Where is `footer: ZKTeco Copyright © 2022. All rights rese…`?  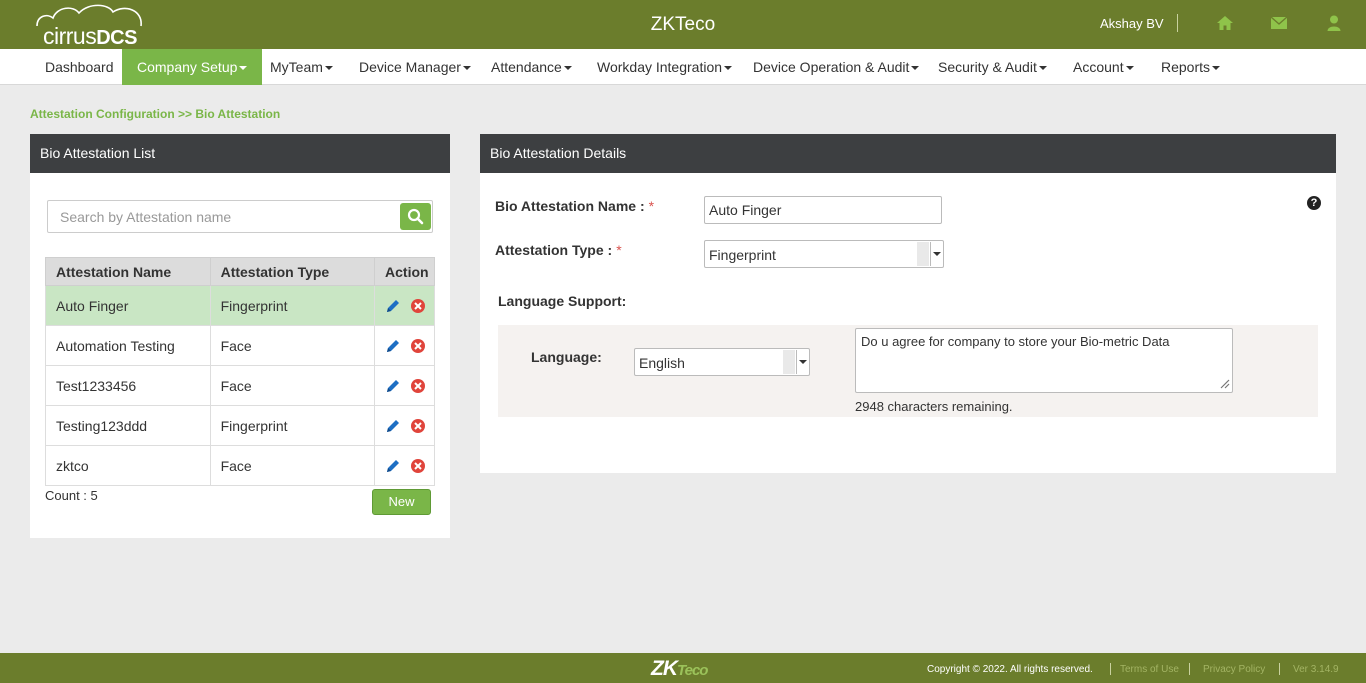
footer: ZKTeco Copyright © 2022. All rights rese… is located at coordinates (683, 668).